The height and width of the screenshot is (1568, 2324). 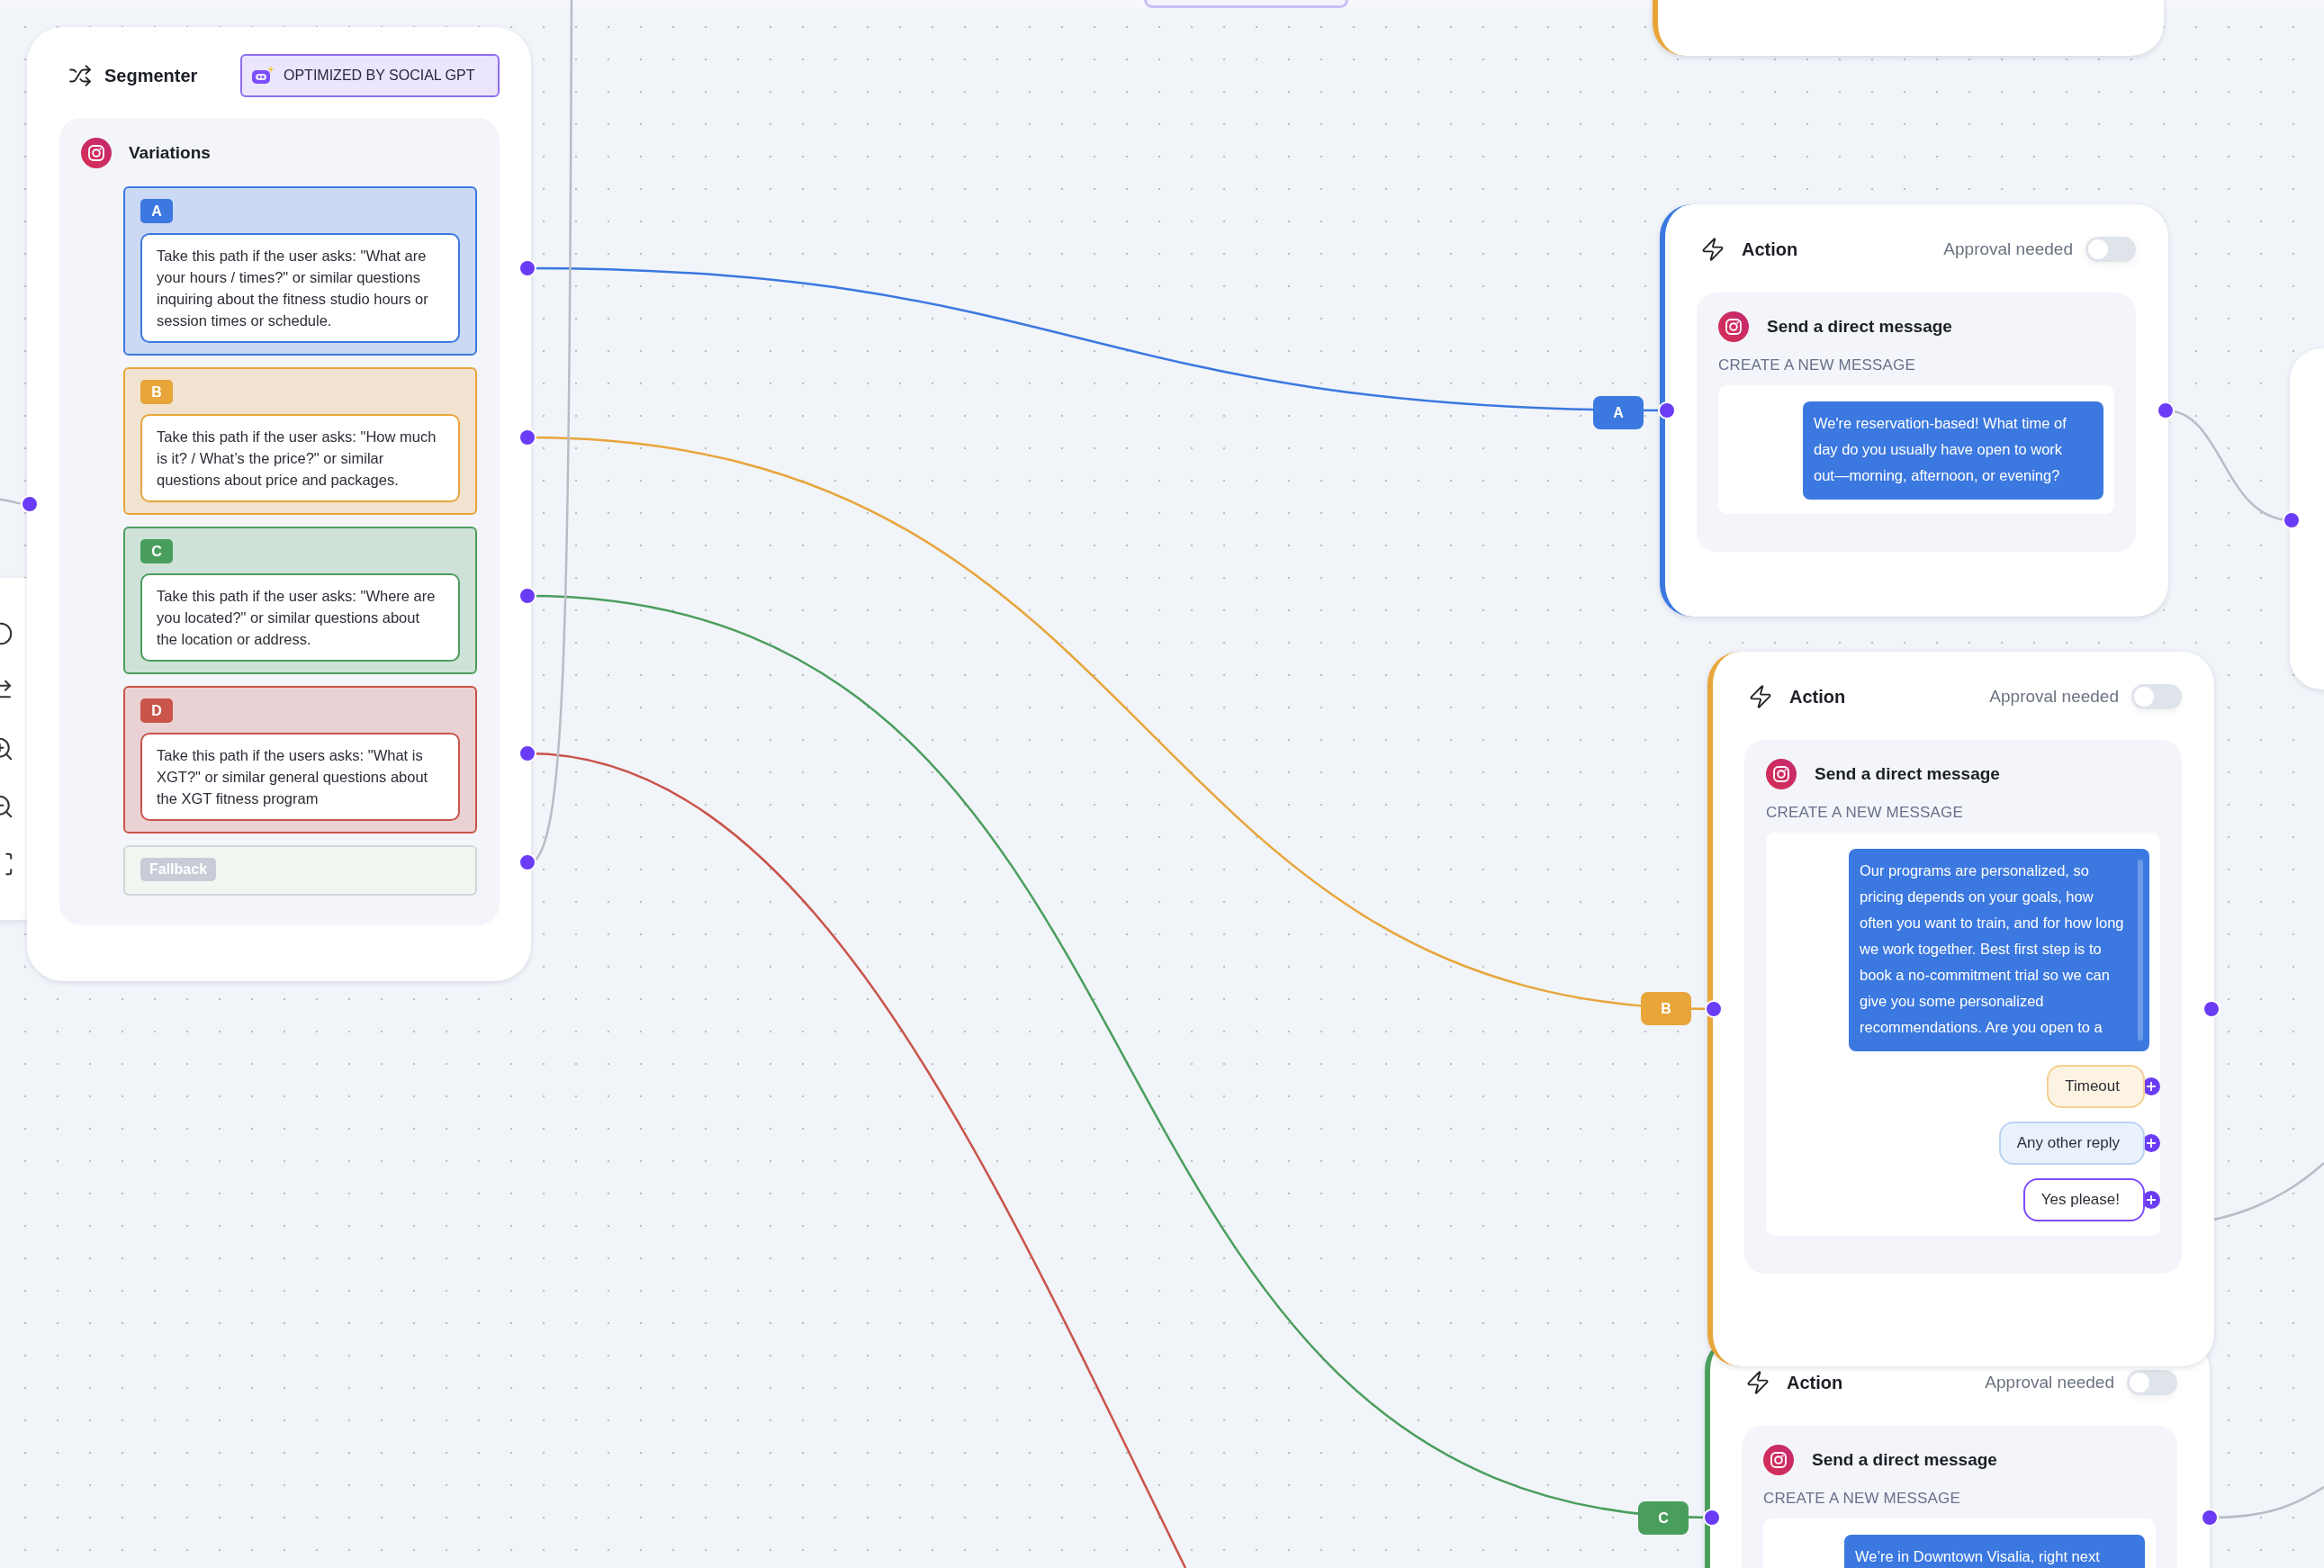 I want to click on variation-letter: B, so click(x=156, y=392).